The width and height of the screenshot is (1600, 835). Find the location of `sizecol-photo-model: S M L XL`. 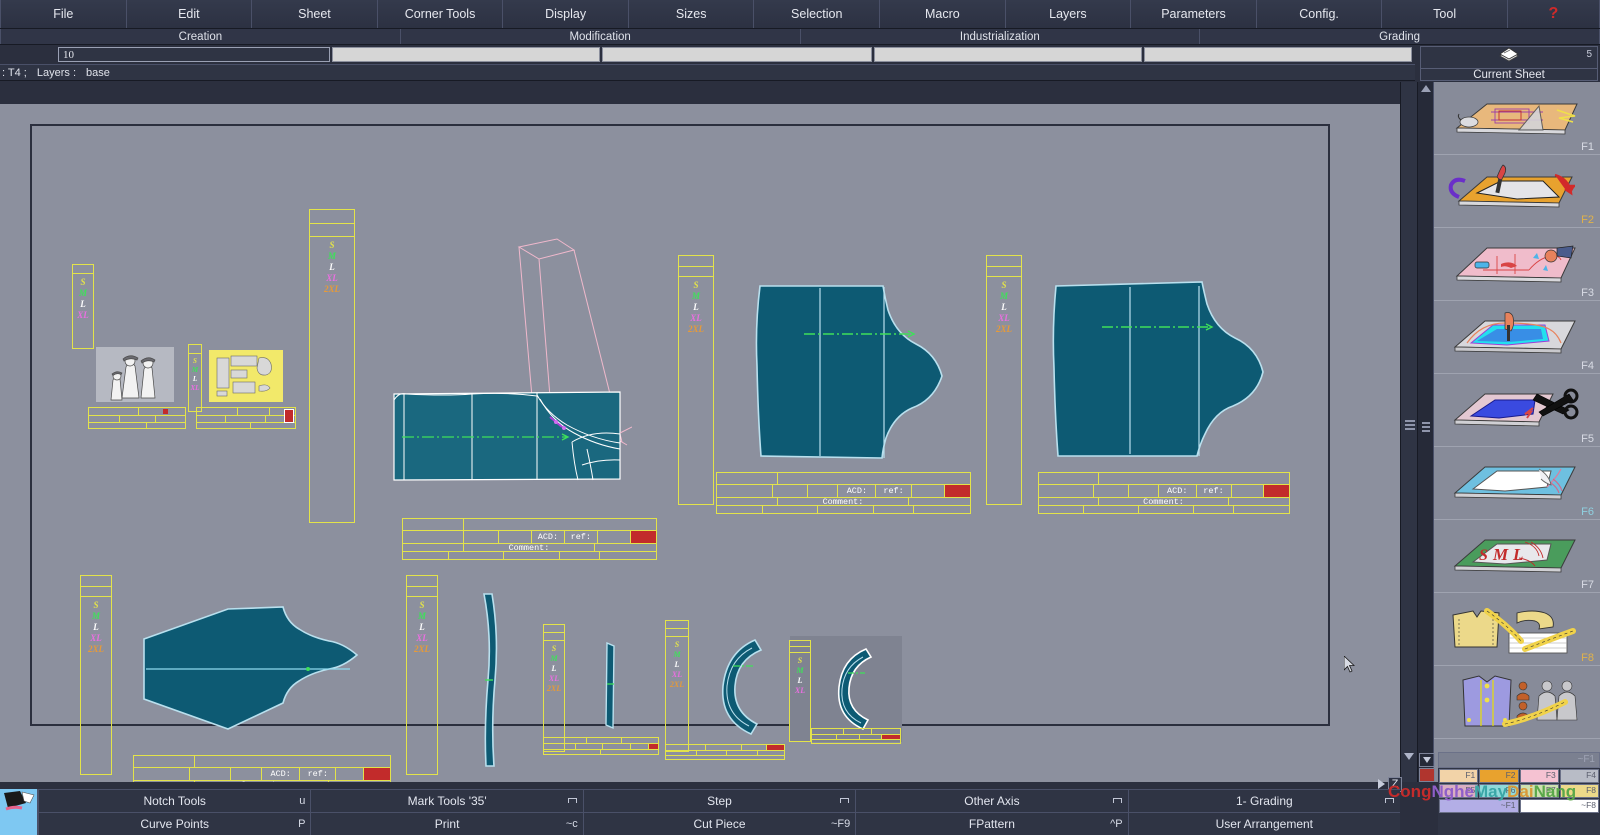

sizecol-photo-model: S M L XL is located at coordinates (83, 306).